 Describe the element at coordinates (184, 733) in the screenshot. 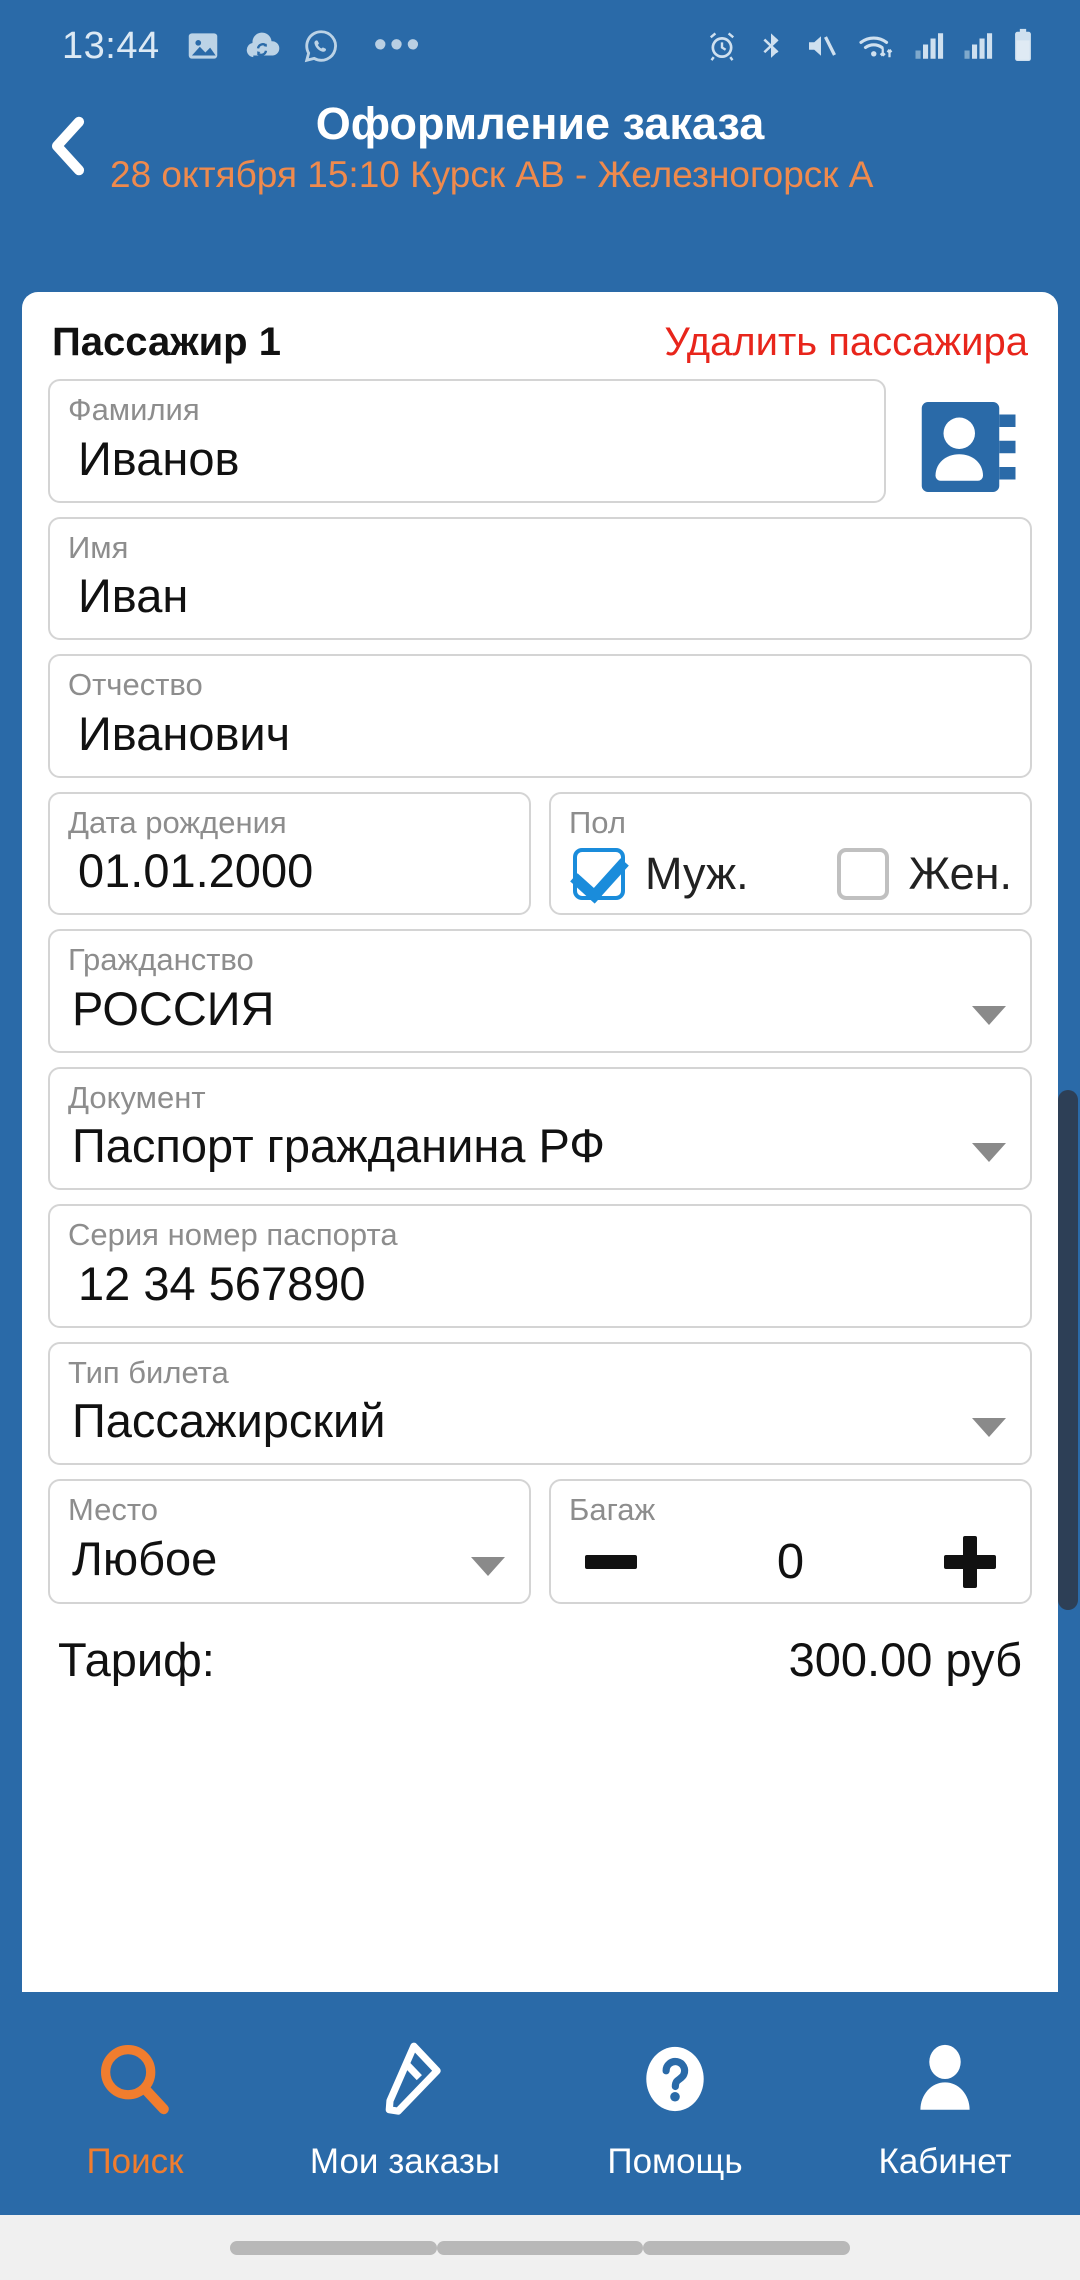

I see `patronymic-value: Иванович` at that location.